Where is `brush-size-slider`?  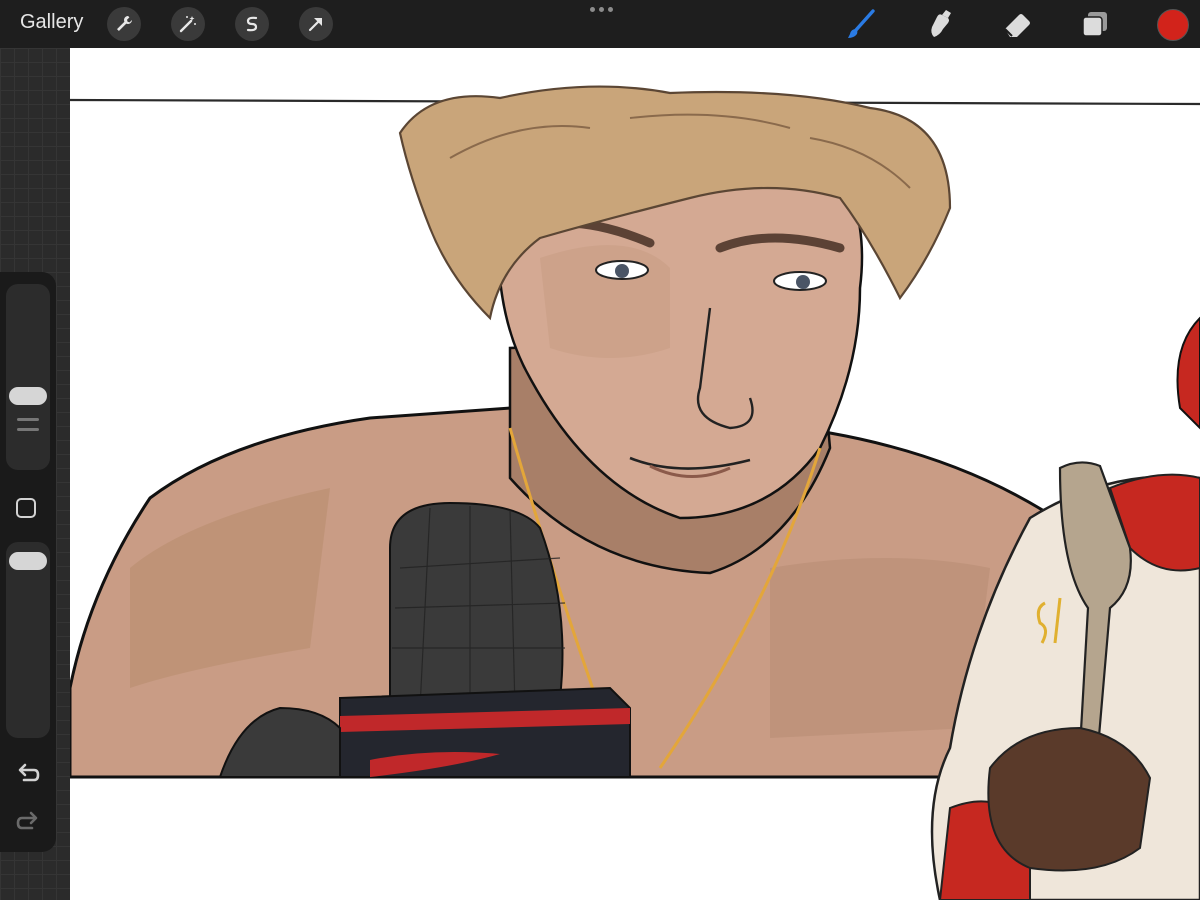
brush-size-slider is located at coordinates (28, 377).